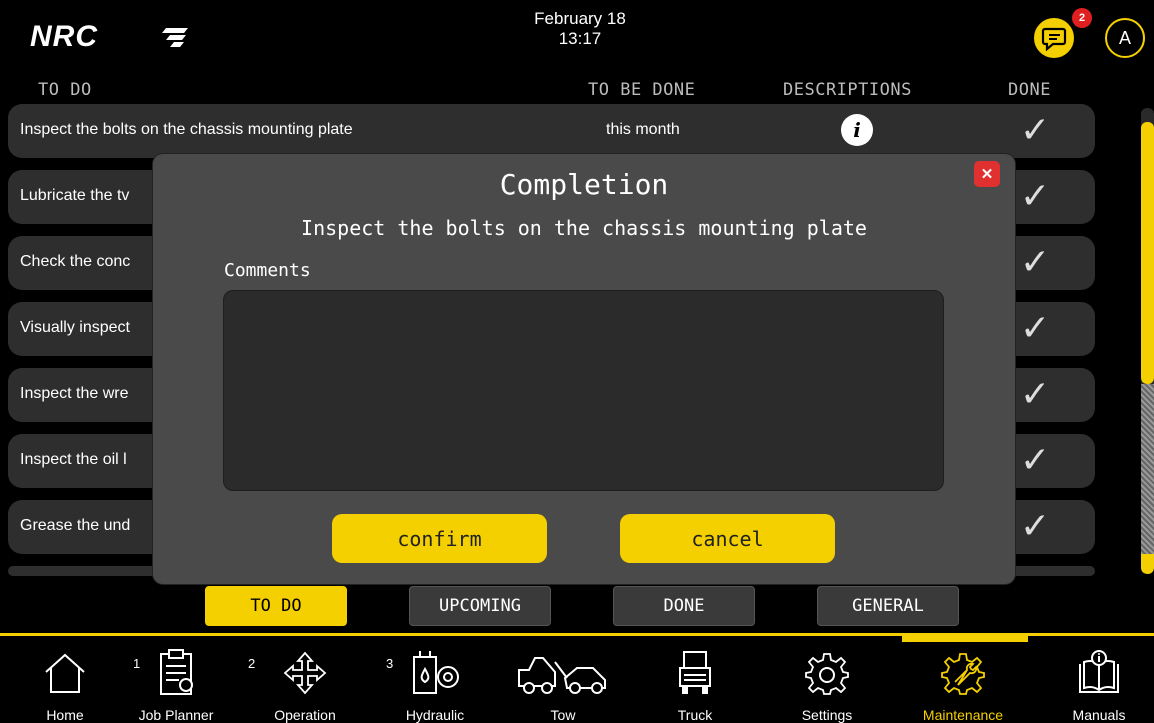 The image size is (1154, 723). I want to click on nav-hydraulic: 3 Hydraulic, so click(435, 683).